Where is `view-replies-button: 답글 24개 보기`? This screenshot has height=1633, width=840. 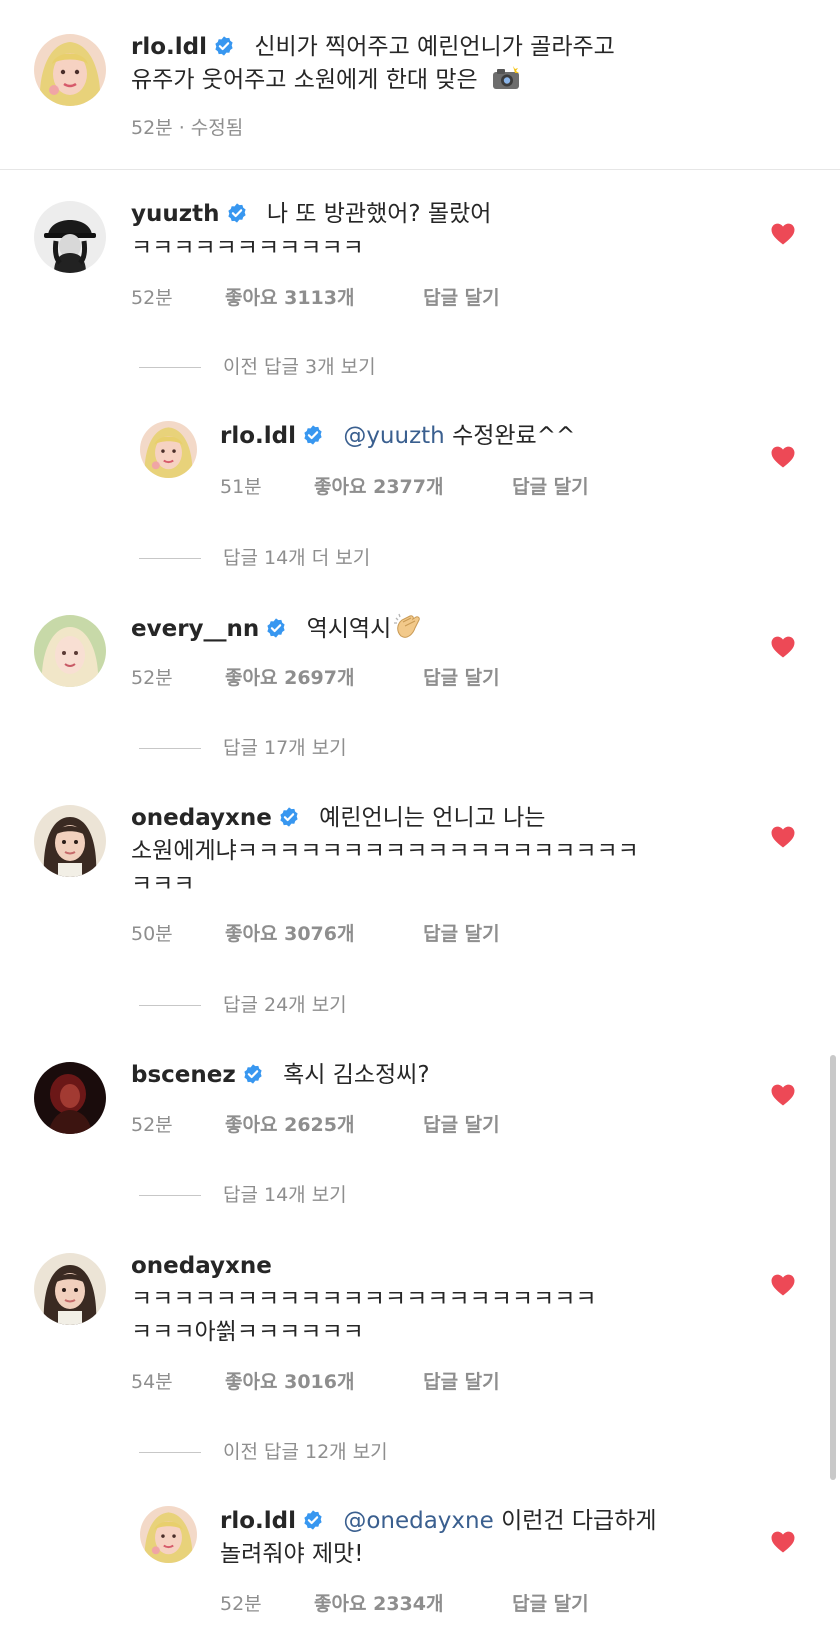 view-replies-button: 답글 24개 보기 is located at coordinates (243, 1003).